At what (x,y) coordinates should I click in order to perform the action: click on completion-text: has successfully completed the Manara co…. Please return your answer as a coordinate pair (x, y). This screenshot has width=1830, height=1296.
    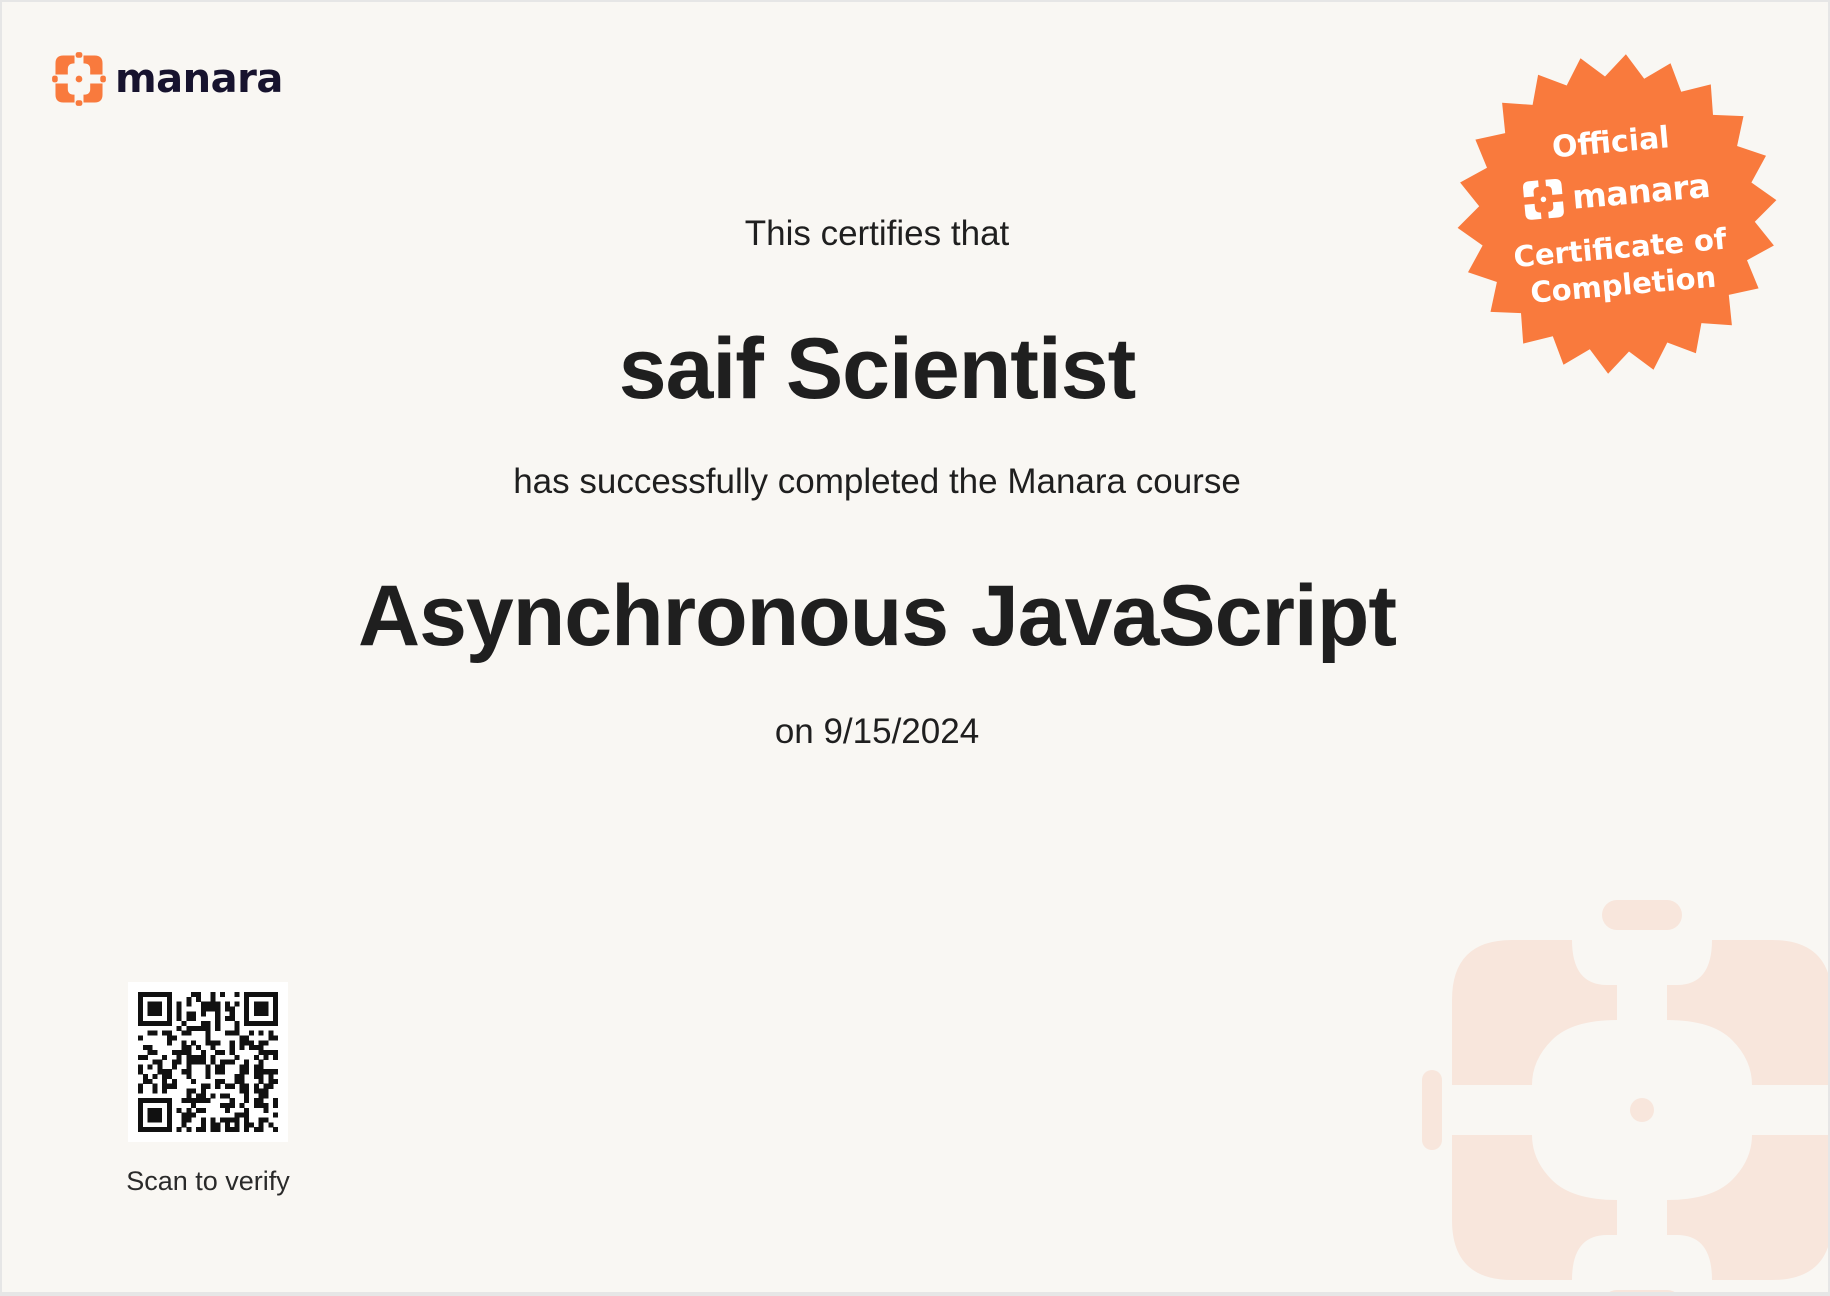
    Looking at the image, I should click on (877, 481).